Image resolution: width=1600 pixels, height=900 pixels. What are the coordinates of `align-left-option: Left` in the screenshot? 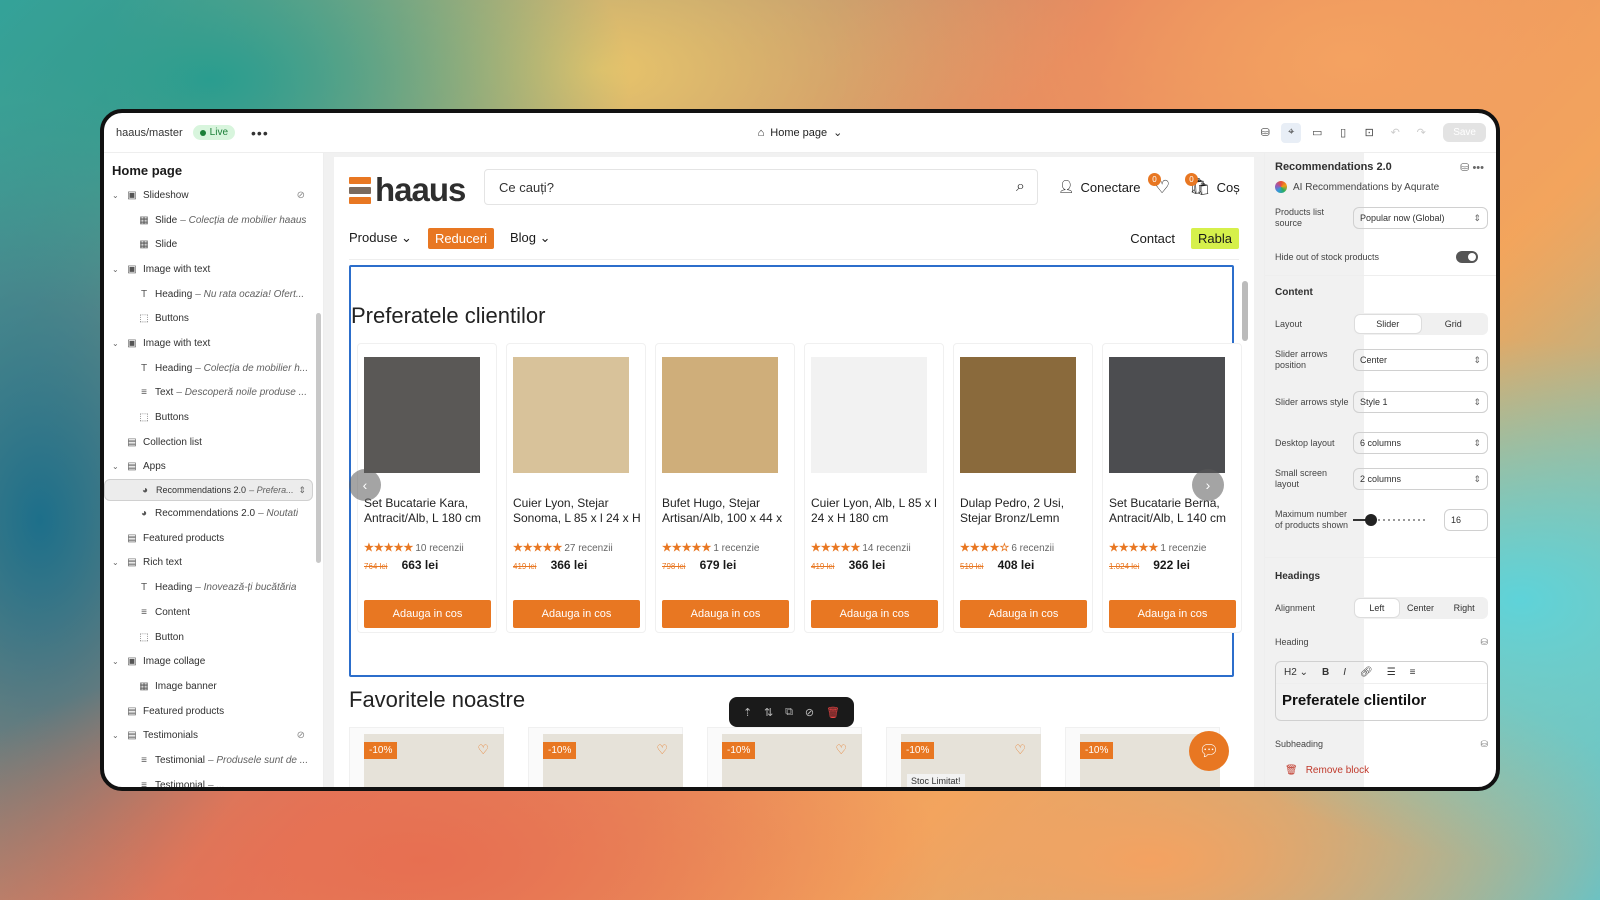 It's located at (1377, 608).